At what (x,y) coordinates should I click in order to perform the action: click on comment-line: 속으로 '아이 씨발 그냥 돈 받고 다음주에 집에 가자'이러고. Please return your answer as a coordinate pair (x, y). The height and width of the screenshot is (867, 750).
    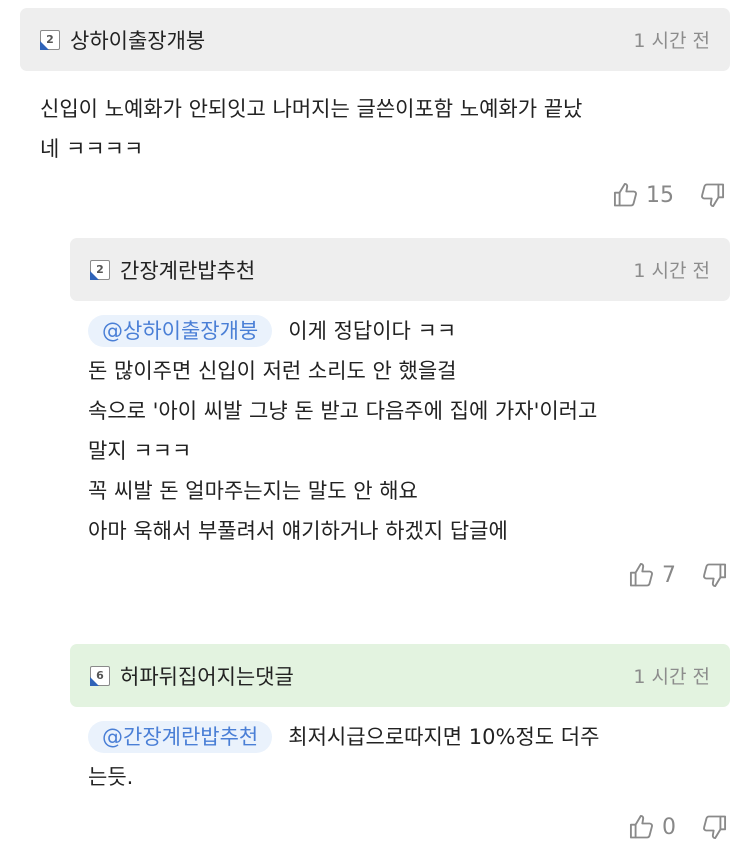
    Looking at the image, I should click on (343, 411).